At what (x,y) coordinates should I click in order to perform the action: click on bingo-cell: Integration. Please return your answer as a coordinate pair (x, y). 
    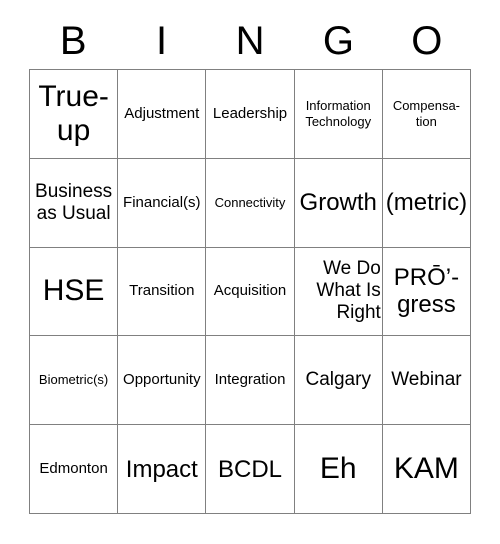
    Looking at the image, I should click on (250, 381).